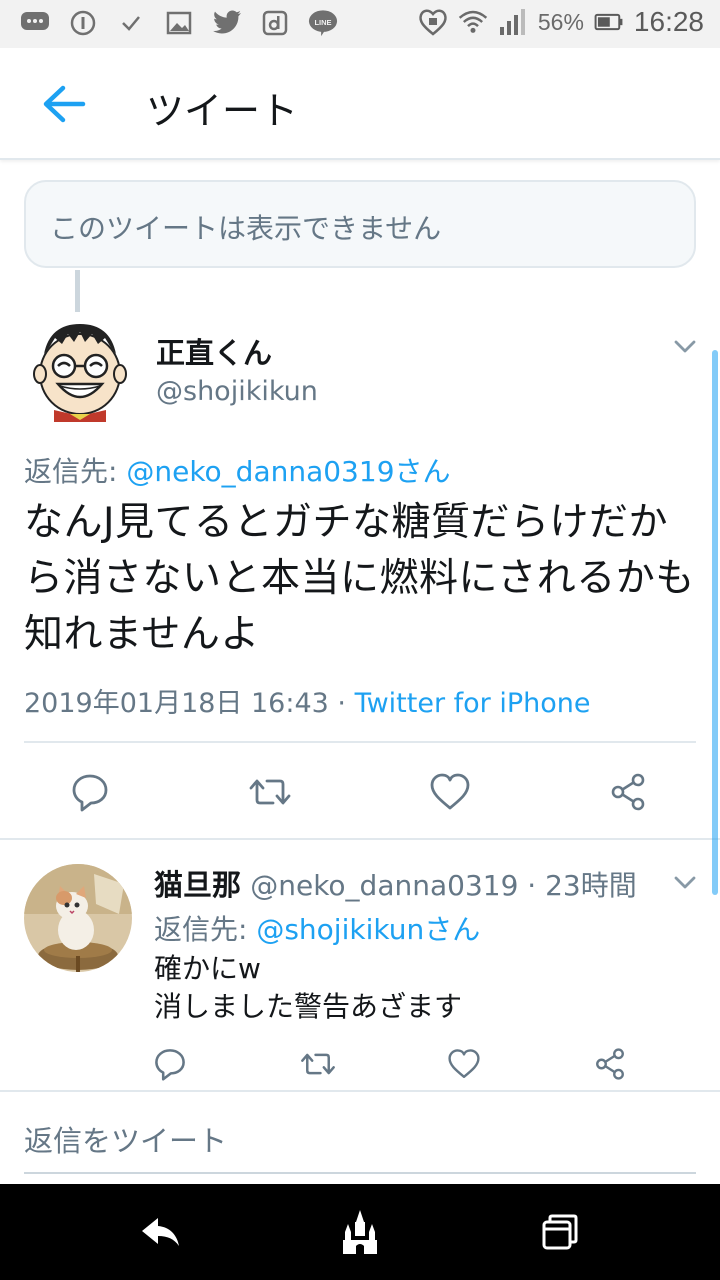 This screenshot has height=1280, width=720. Describe the element at coordinates (237, 391) in the screenshot. I see `tweet-author-handle: @shojikikun` at that location.